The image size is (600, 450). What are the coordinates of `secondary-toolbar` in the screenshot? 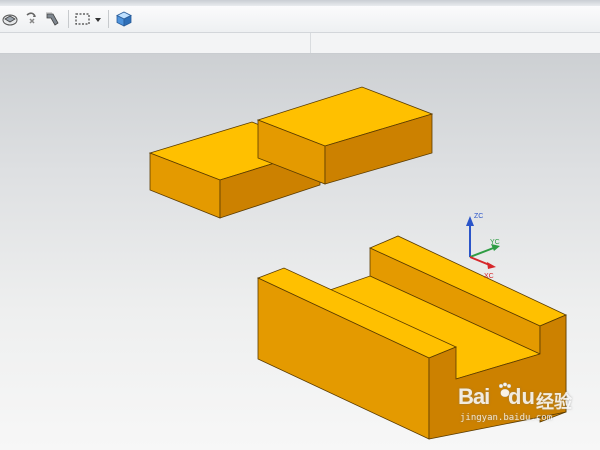 It's located at (300, 43).